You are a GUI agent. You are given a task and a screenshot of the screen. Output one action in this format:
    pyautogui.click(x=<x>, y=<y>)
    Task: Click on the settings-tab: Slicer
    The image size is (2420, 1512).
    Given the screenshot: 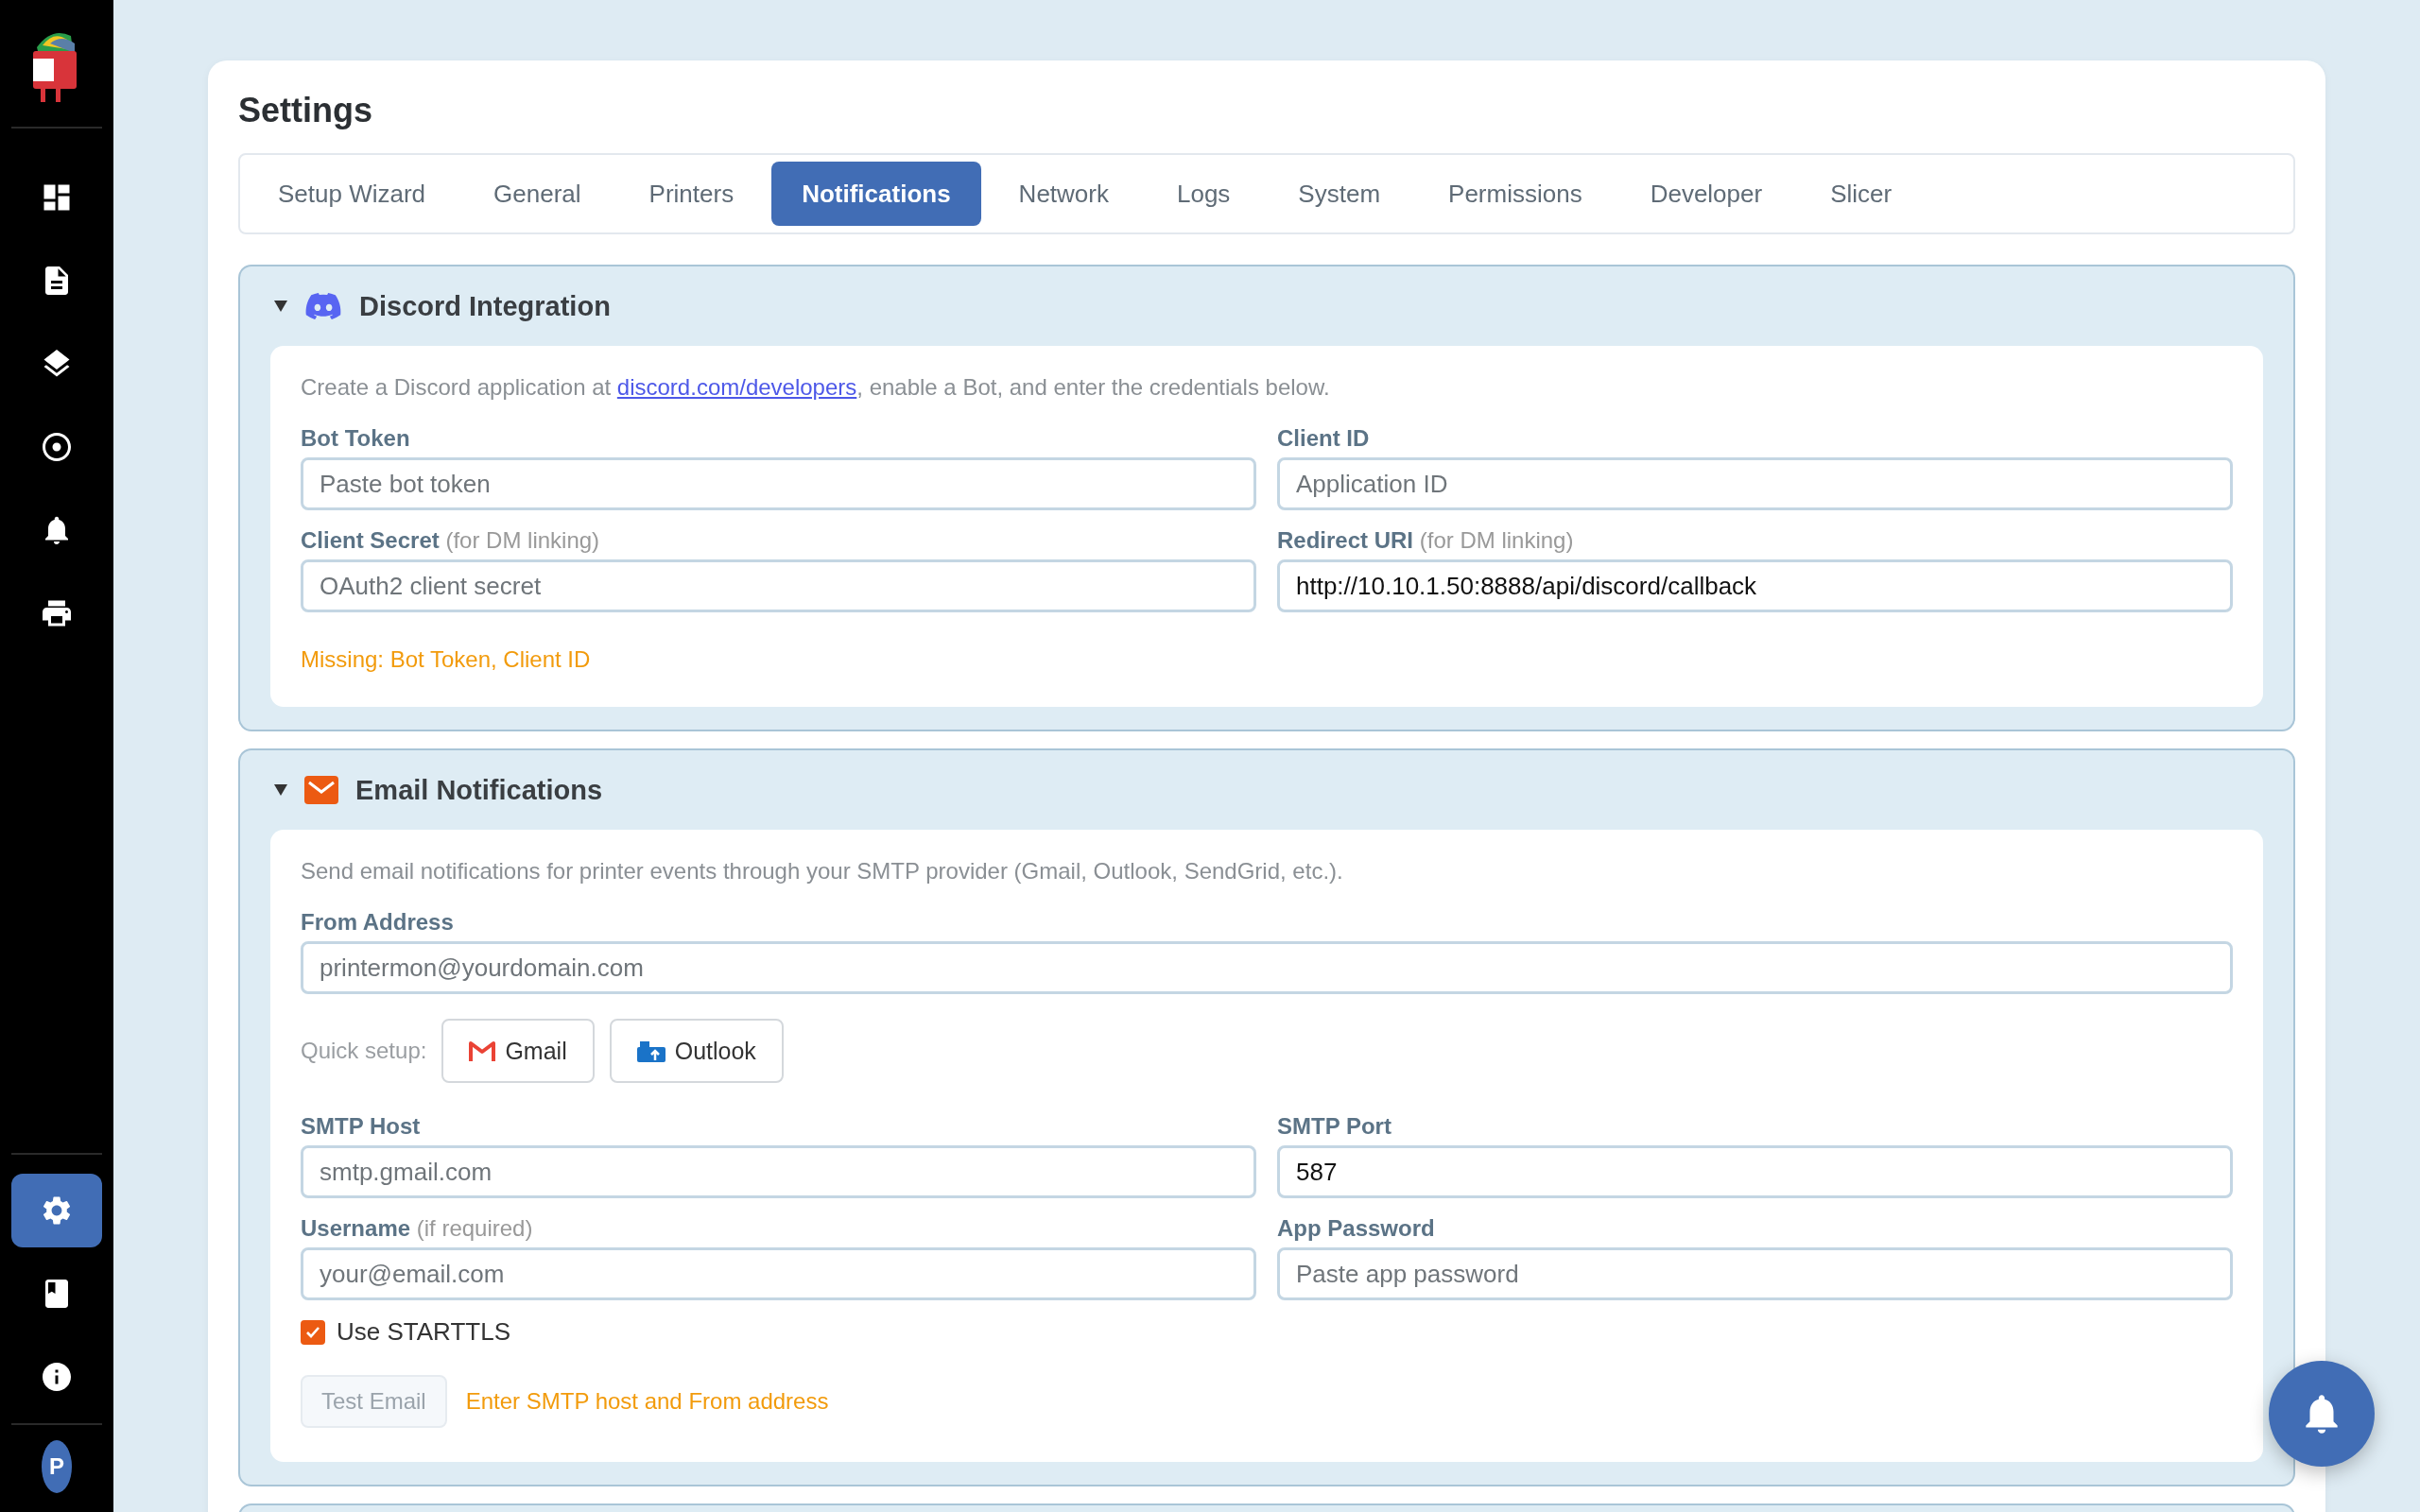 What is the action you would take?
    pyautogui.click(x=1861, y=194)
    